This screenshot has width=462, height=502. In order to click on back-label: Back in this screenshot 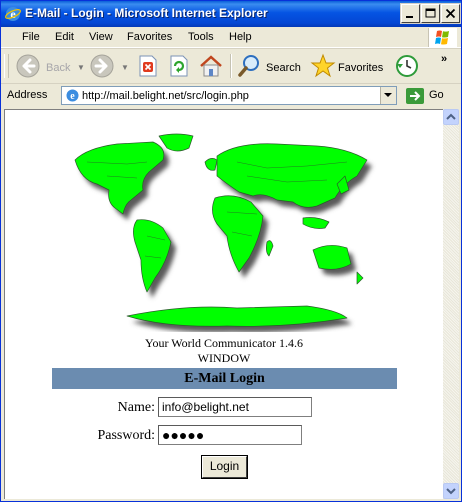, I will do `click(58, 68)`.